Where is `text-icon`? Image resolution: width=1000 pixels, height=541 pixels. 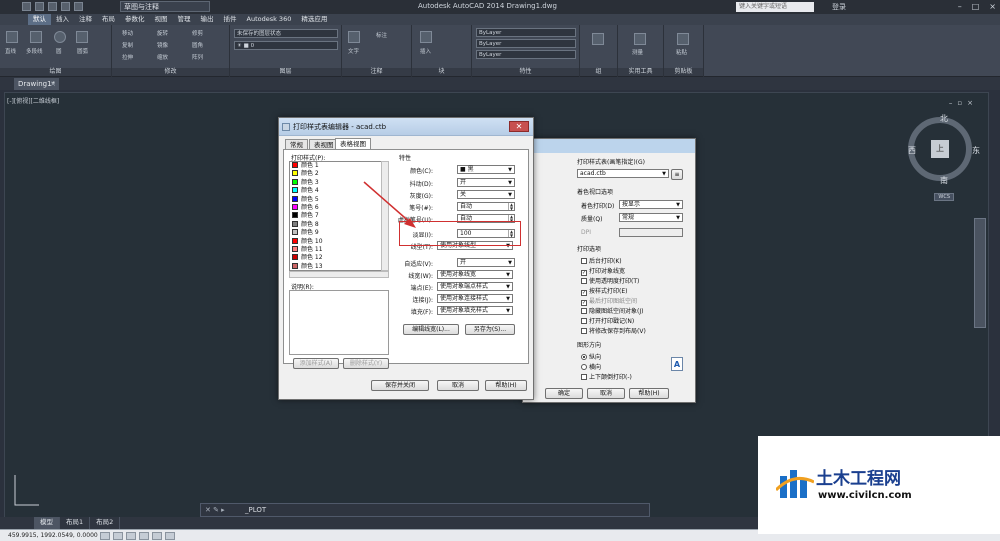 text-icon is located at coordinates (354, 37).